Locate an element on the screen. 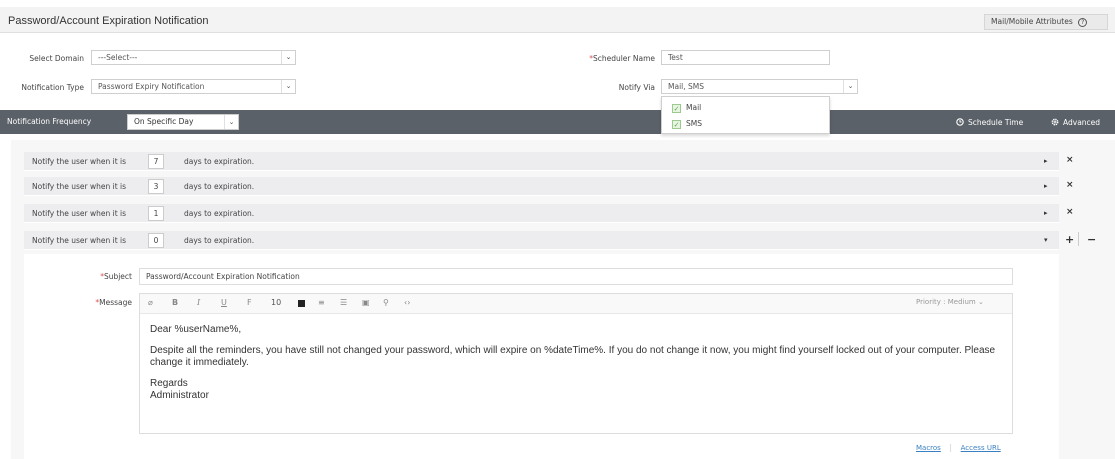  image-icon: ▣ is located at coordinates (366, 302).